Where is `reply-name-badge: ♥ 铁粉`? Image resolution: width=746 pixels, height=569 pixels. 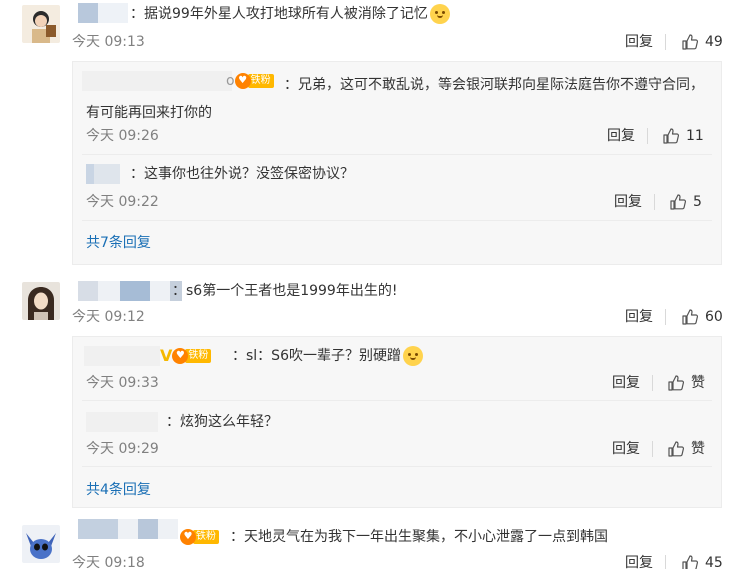
reply-name-badge: ♥ 铁粉 is located at coordinates (200, 537).